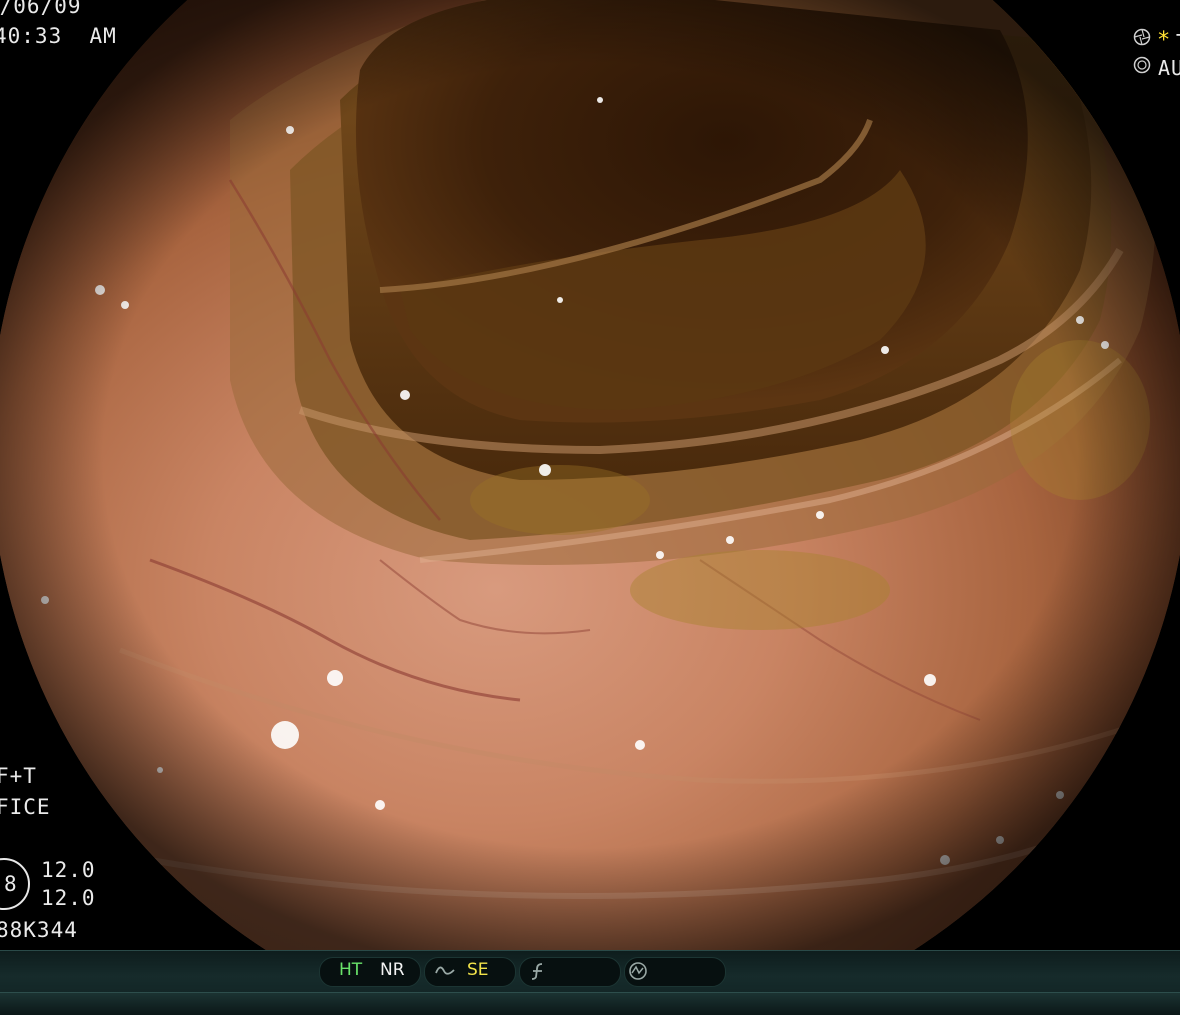 This screenshot has height=1015, width=1180. I want to click on date-text: 5/06/09, so click(41, 9).